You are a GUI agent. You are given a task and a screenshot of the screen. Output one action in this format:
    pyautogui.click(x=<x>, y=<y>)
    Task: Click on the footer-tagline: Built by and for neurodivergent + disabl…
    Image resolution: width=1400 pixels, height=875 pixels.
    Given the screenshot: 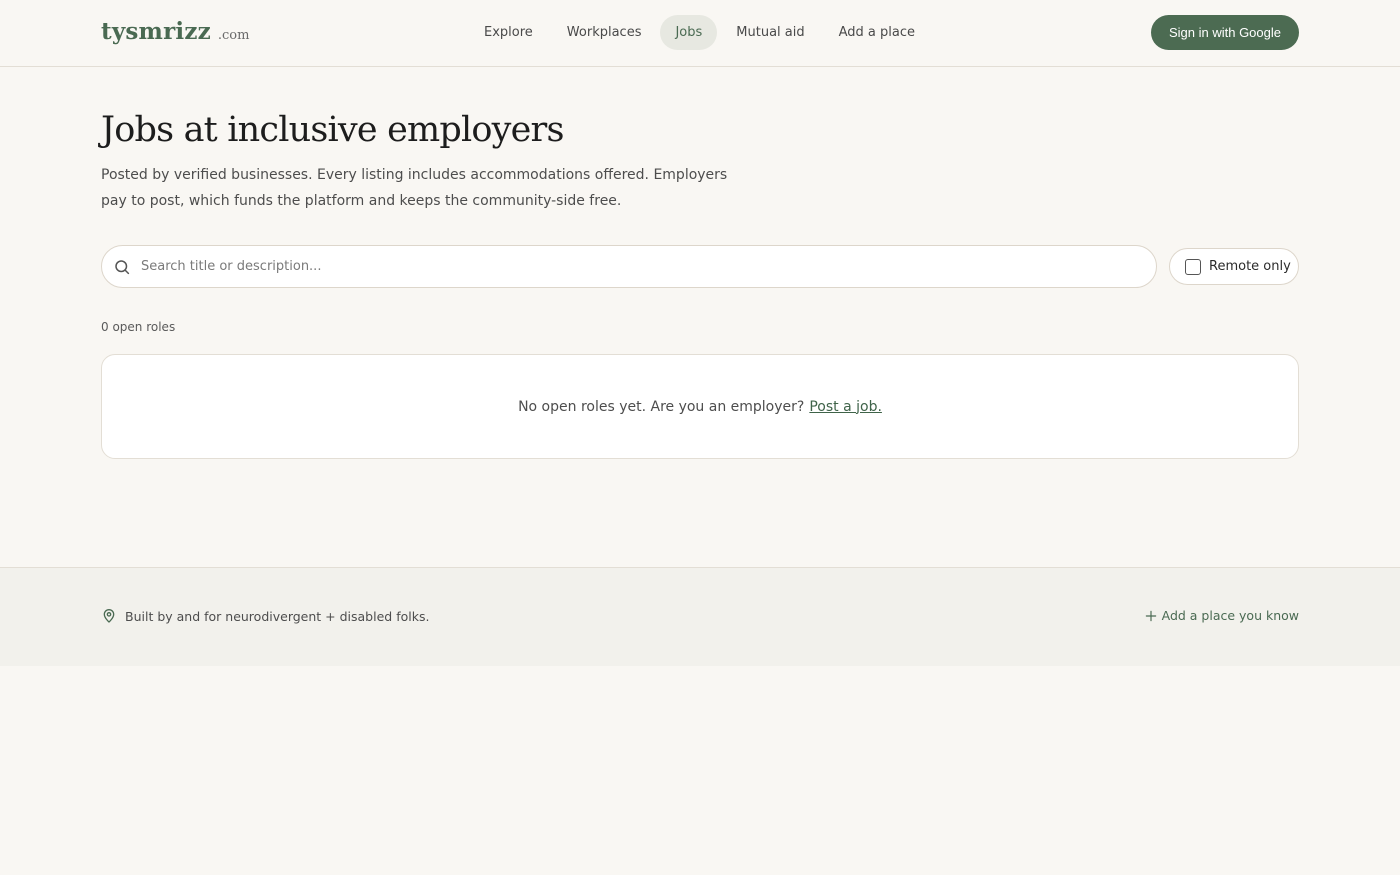 What is the action you would take?
    pyautogui.click(x=265, y=616)
    